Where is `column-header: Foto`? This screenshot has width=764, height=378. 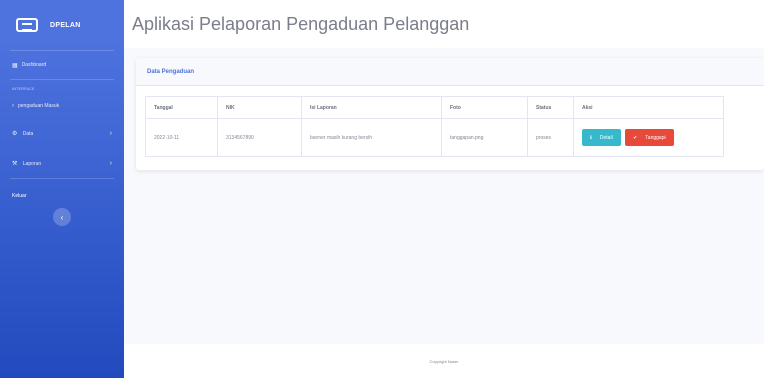 column-header: Foto is located at coordinates (484, 107).